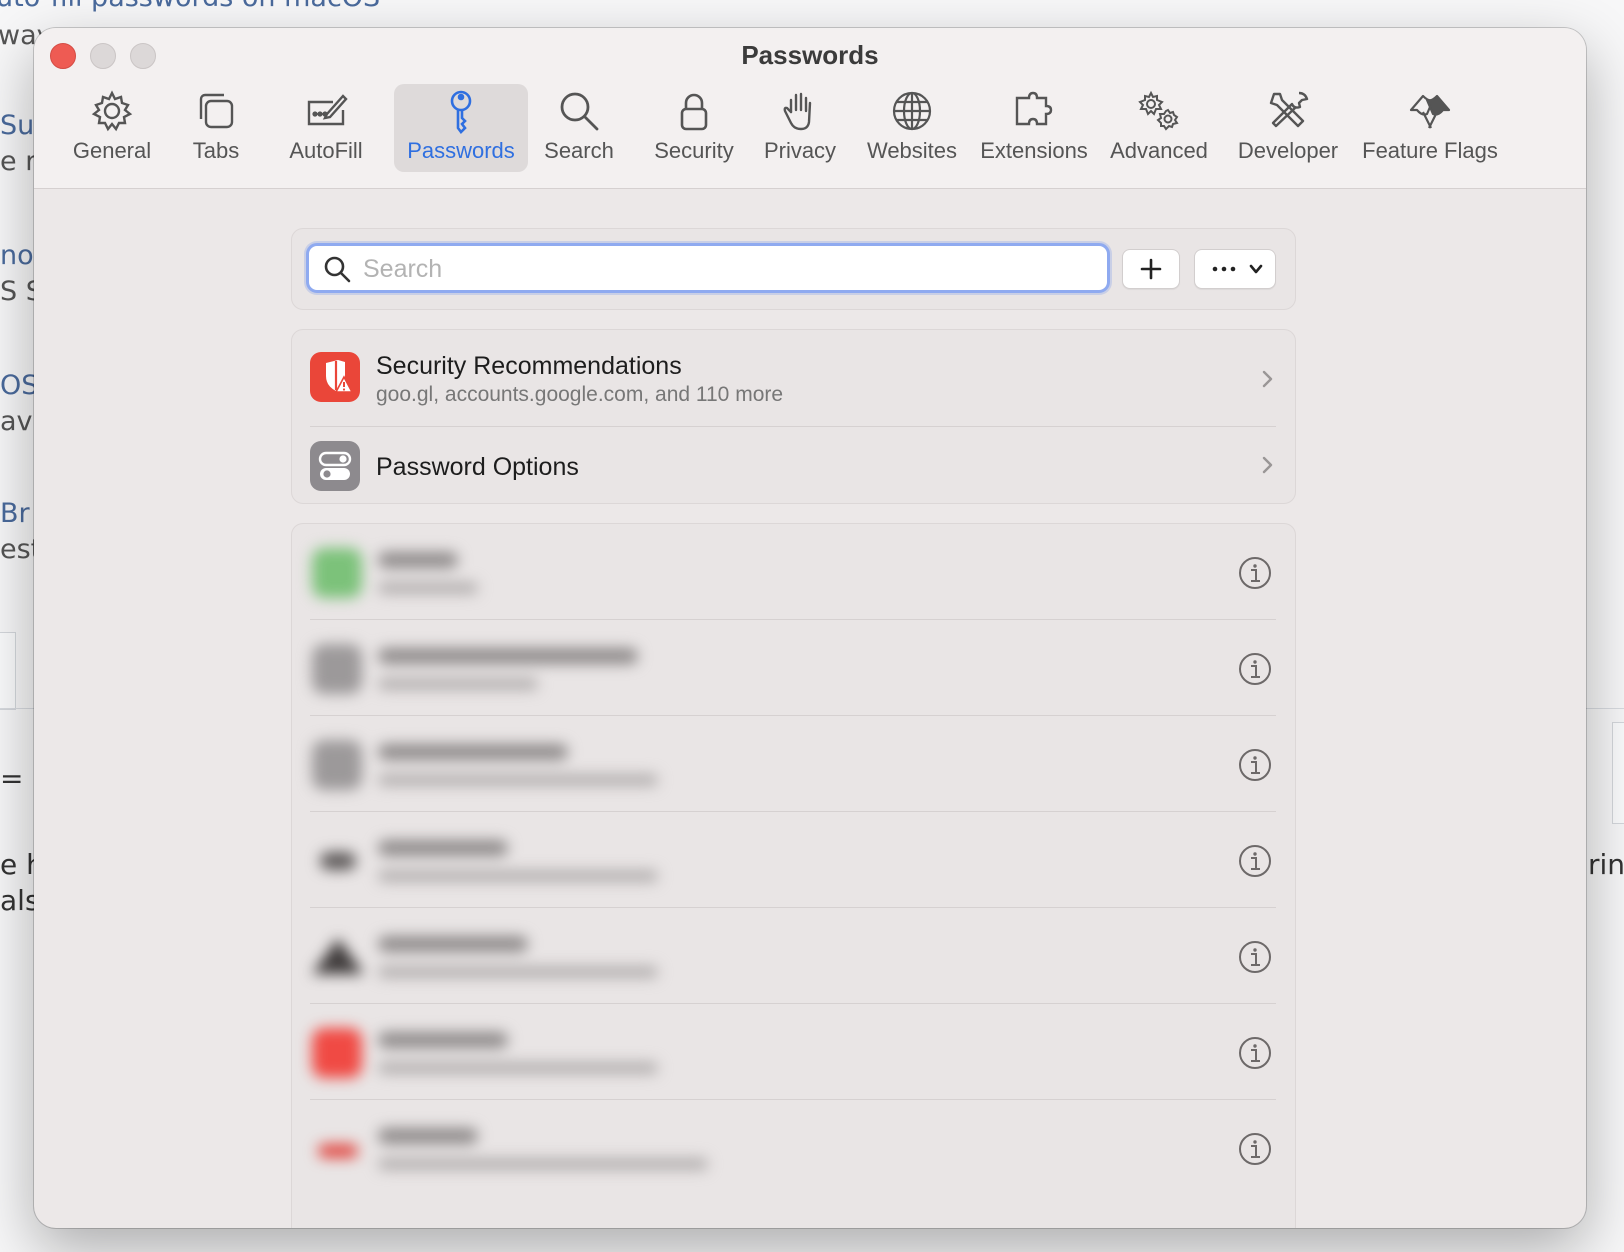 The width and height of the screenshot is (1624, 1252). Describe the element at coordinates (1034, 150) in the screenshot. I see `tab-label: Extensions` at that location.